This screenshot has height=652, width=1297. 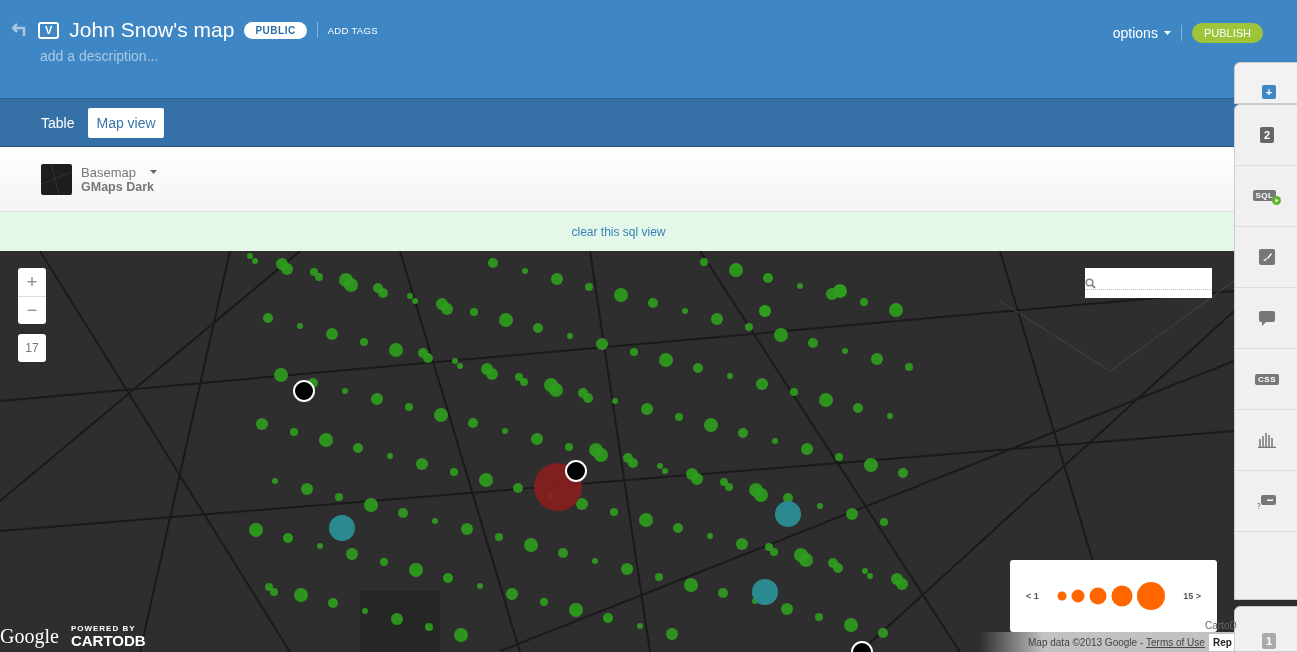 I want to click on css-icon: CSS, so click(x=1267, y=379).